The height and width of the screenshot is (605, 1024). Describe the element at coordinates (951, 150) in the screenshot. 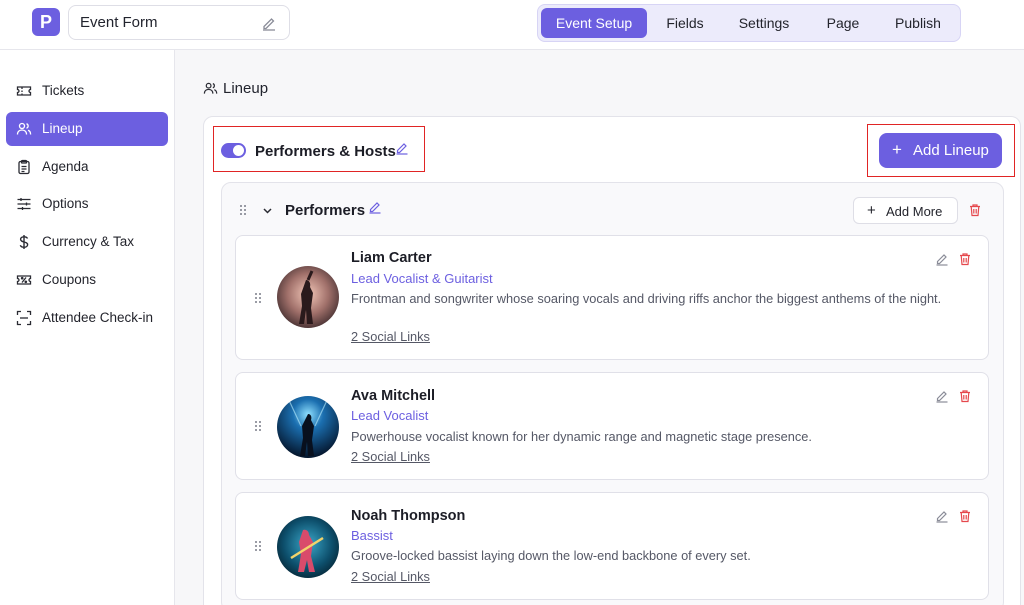

I see `add-lineup-label: Add Lineup` at that location.